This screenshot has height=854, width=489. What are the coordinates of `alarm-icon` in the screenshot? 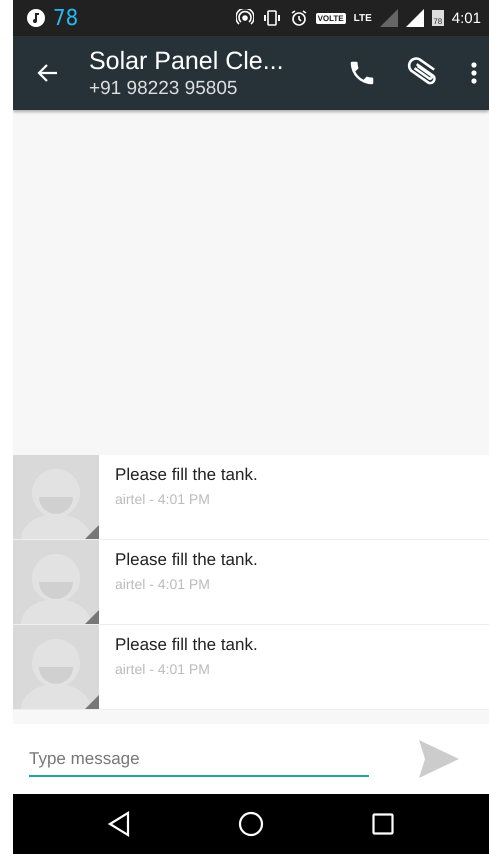 It's located at (299, 18).